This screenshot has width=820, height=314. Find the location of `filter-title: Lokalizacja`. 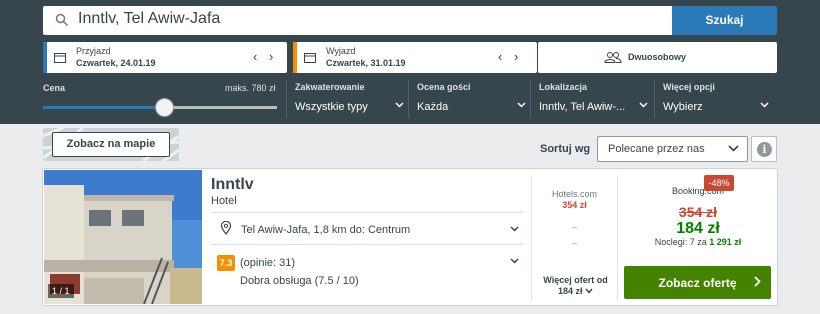

filter-title: Lokalizacja is located at coordinates (563, 87).